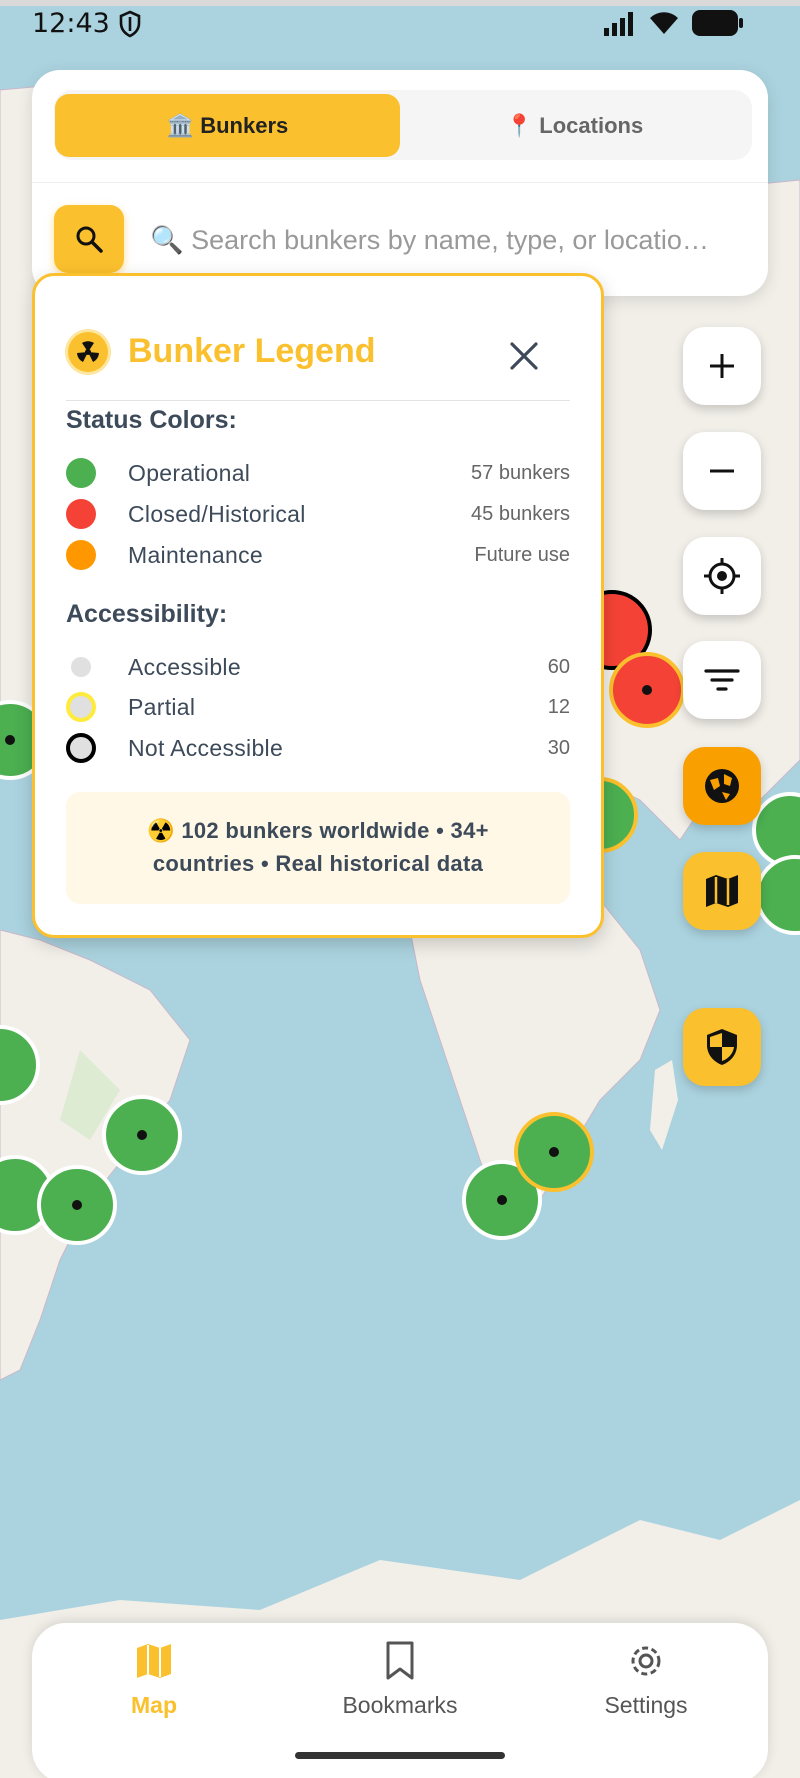 This screenshot has width=800, height=1778. I want to click on legend-item-value: 12, so click(558, 706).